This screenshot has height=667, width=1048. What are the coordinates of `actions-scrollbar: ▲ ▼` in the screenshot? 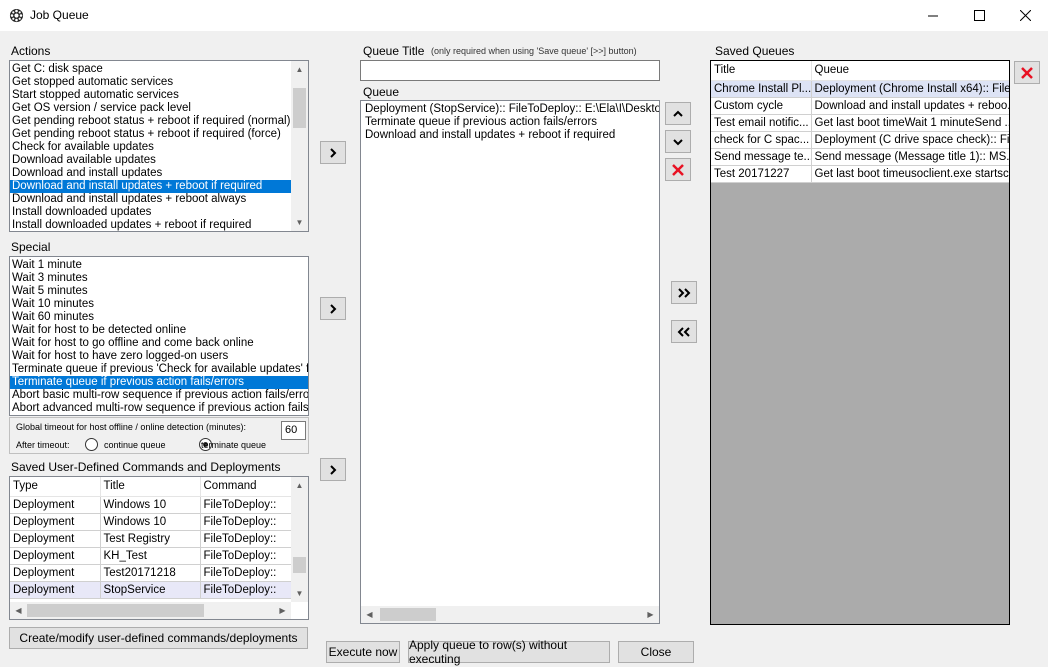 It's located at (299, 146).